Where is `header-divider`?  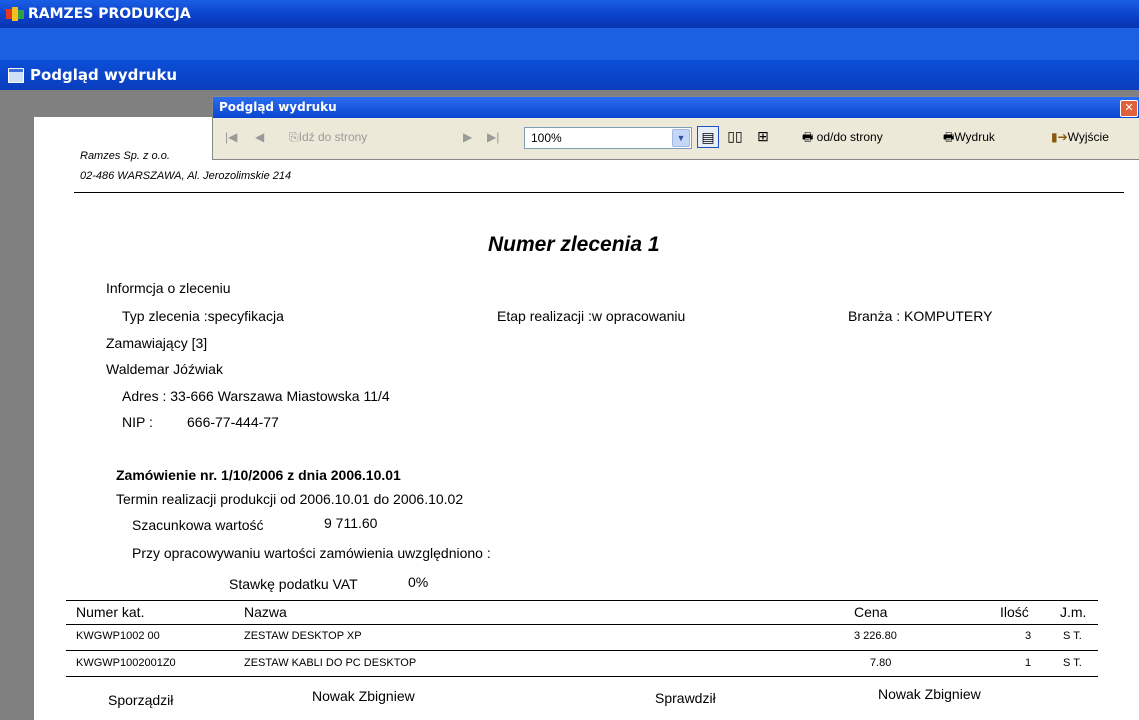 header-divider is located at coordinates (599, 192).